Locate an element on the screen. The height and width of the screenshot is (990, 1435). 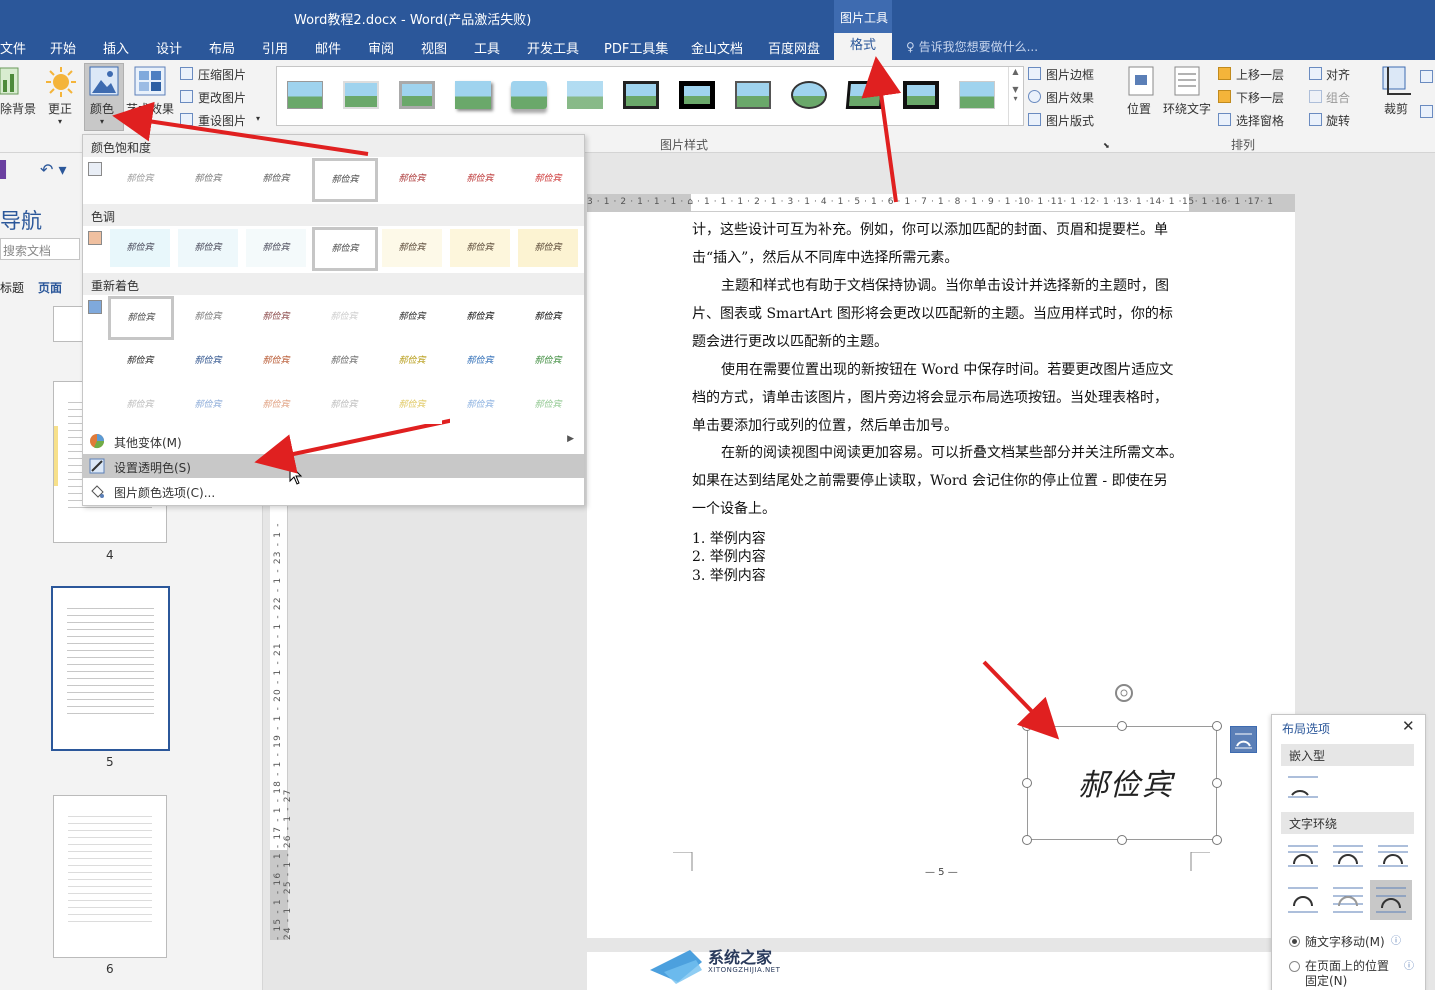
fix-position-radio is located at coordinates (1294, 966).